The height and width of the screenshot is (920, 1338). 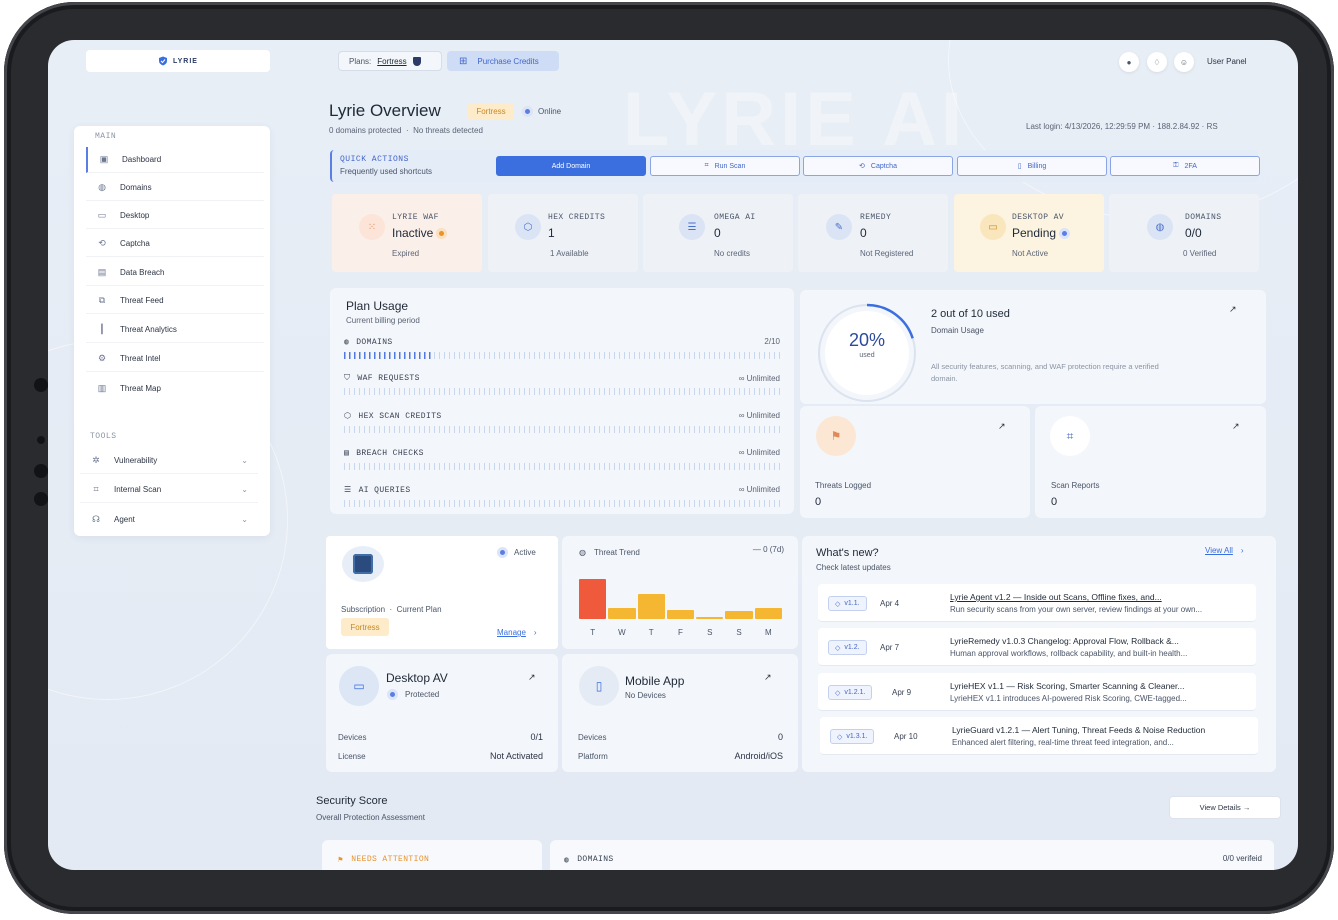 I want to click on status-text: Protected, so click(x=422, y=694).